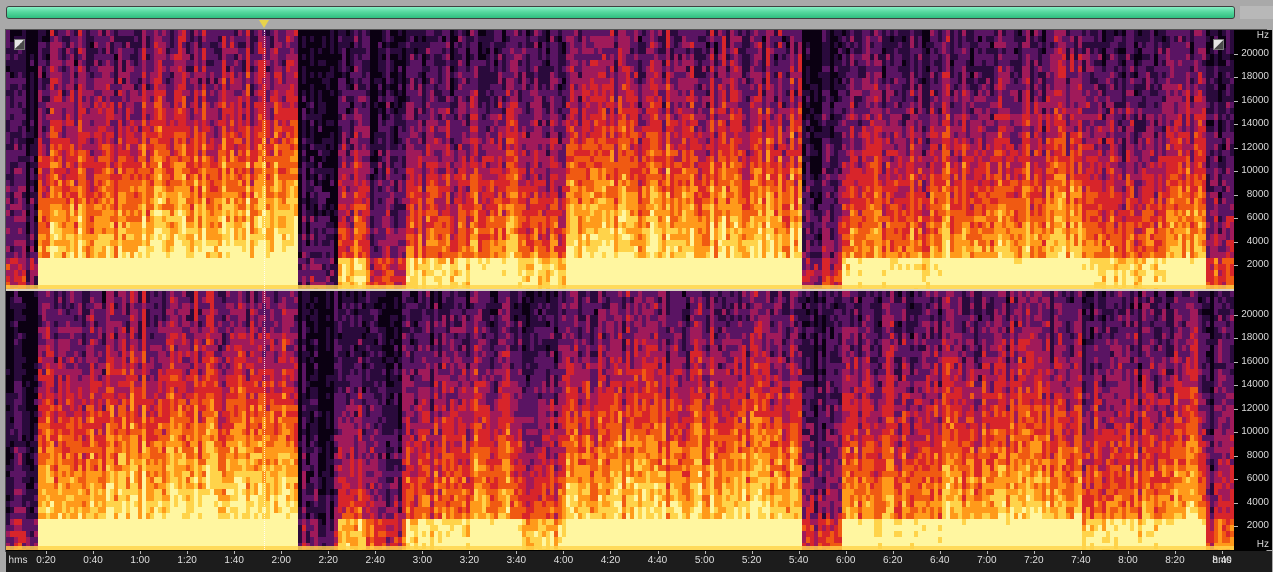 The height and width of the screenshot is (572, 1273). I want to click on time-label: 6:20, so click(892, 560).